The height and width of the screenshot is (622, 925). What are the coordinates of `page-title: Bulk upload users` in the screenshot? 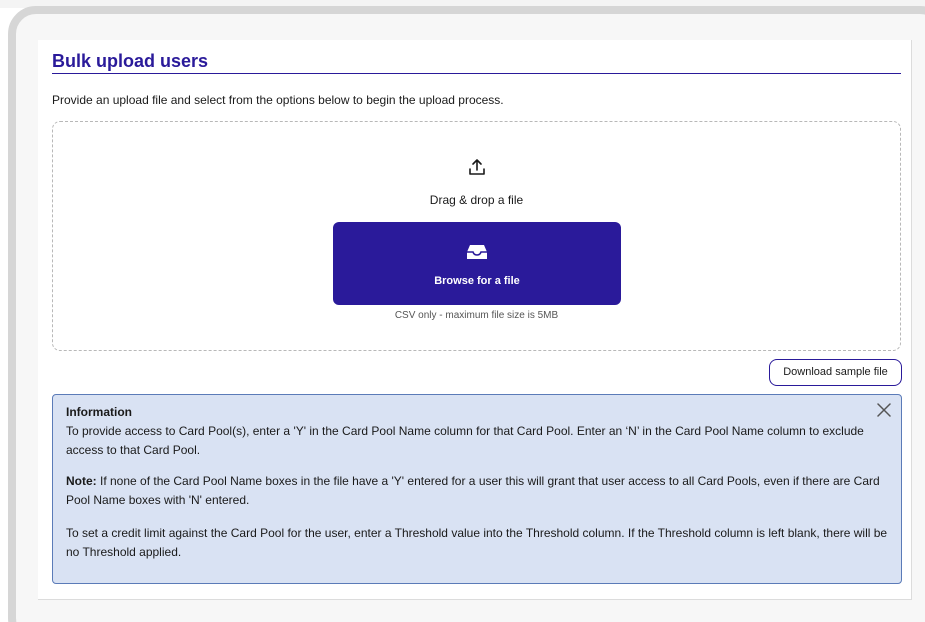 It's located at (130, 61).